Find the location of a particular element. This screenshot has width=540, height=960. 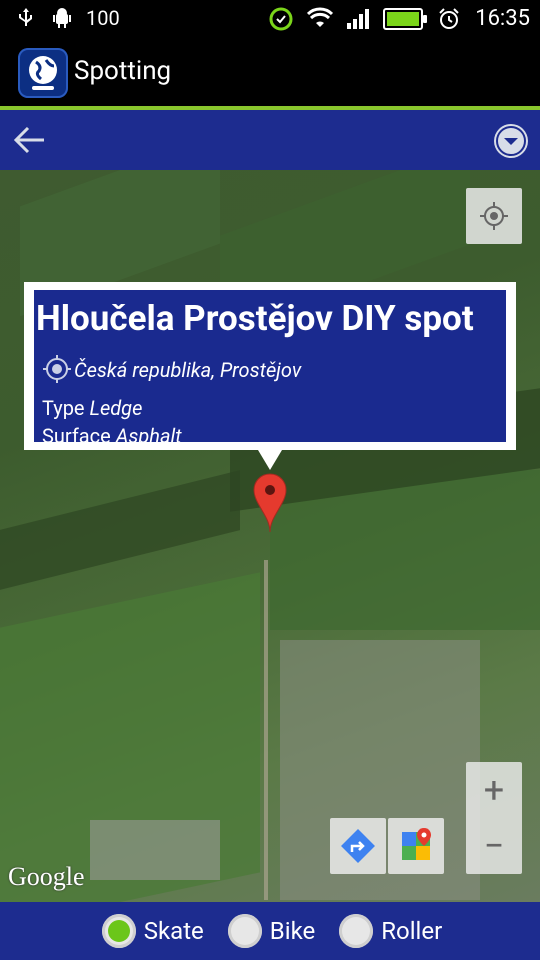

radio-skate-label: Skate is located at coordinates (174, 931).